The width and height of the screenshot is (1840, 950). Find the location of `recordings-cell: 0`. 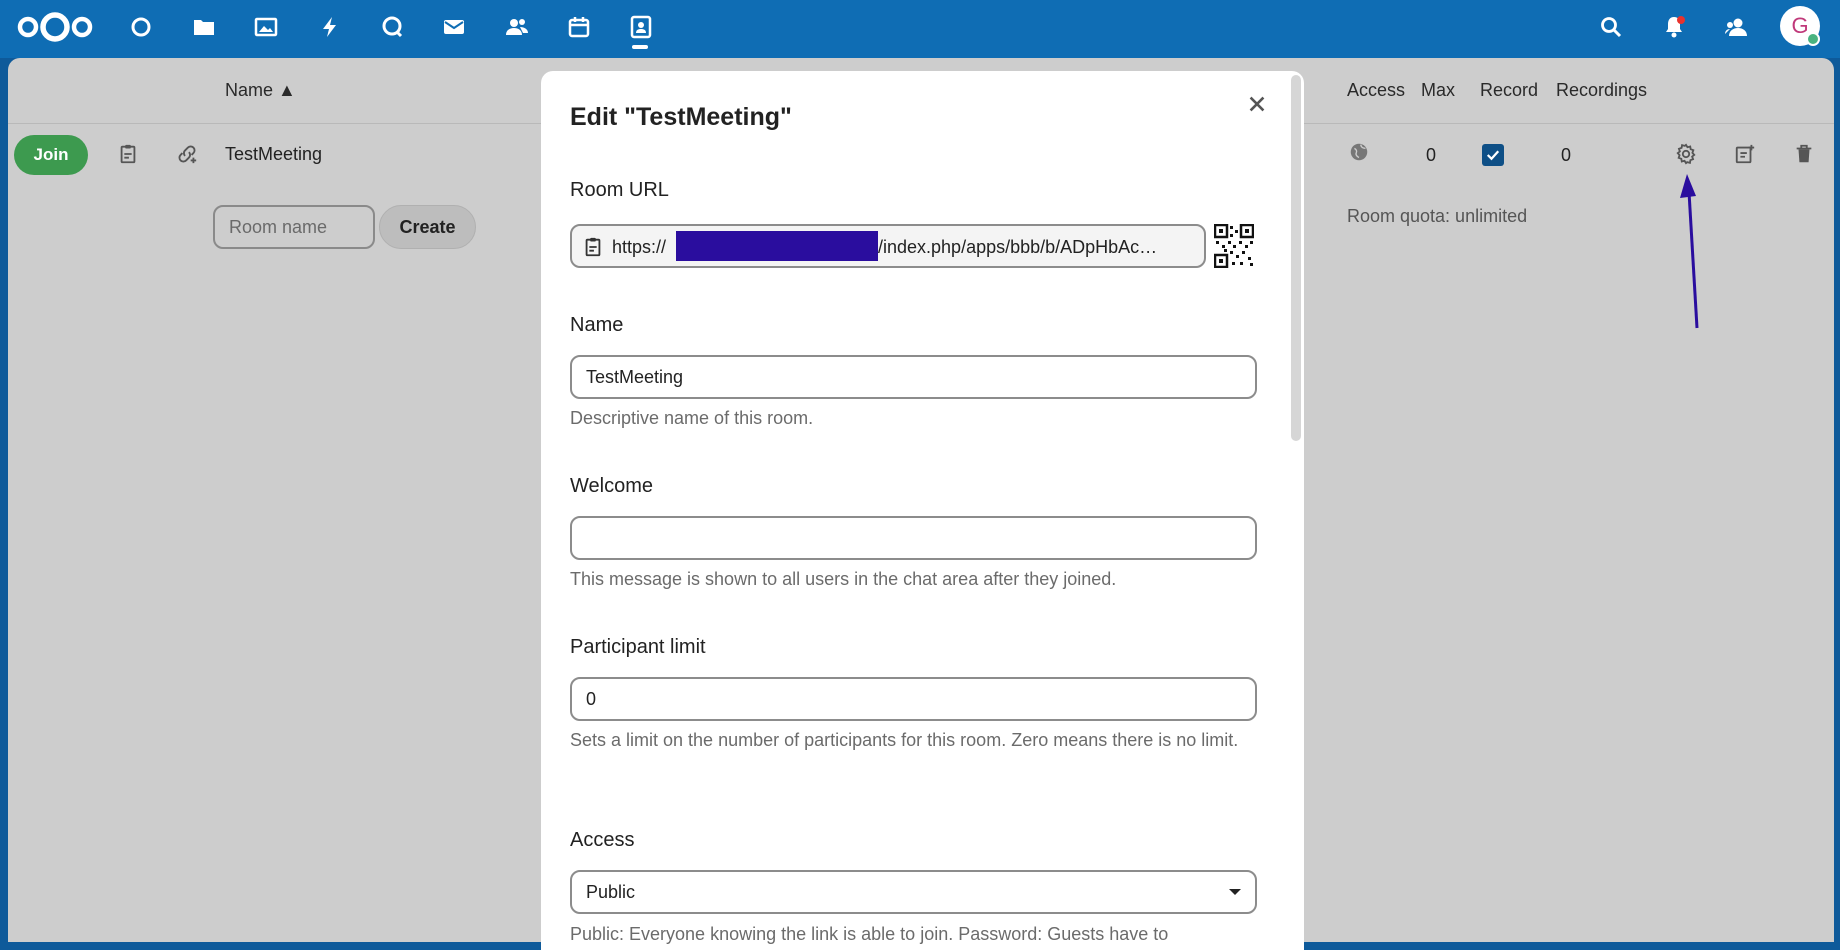

recordings-cell: 0 is located at coordinates (1566, 155).